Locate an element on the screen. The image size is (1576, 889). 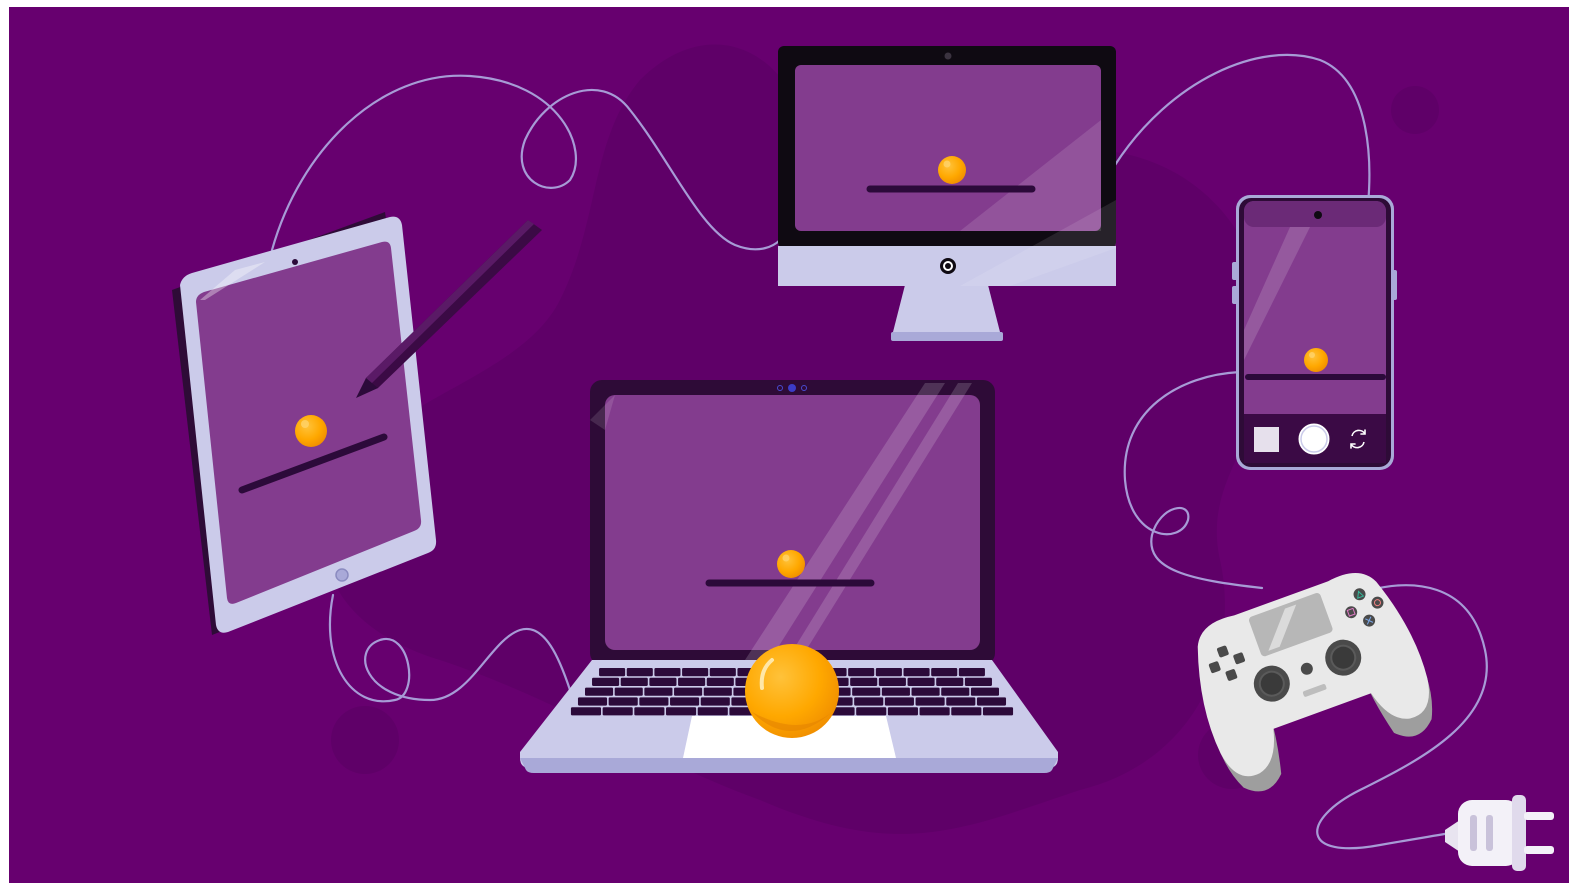
monitor-stand-base is located at coordinates (947, 336).